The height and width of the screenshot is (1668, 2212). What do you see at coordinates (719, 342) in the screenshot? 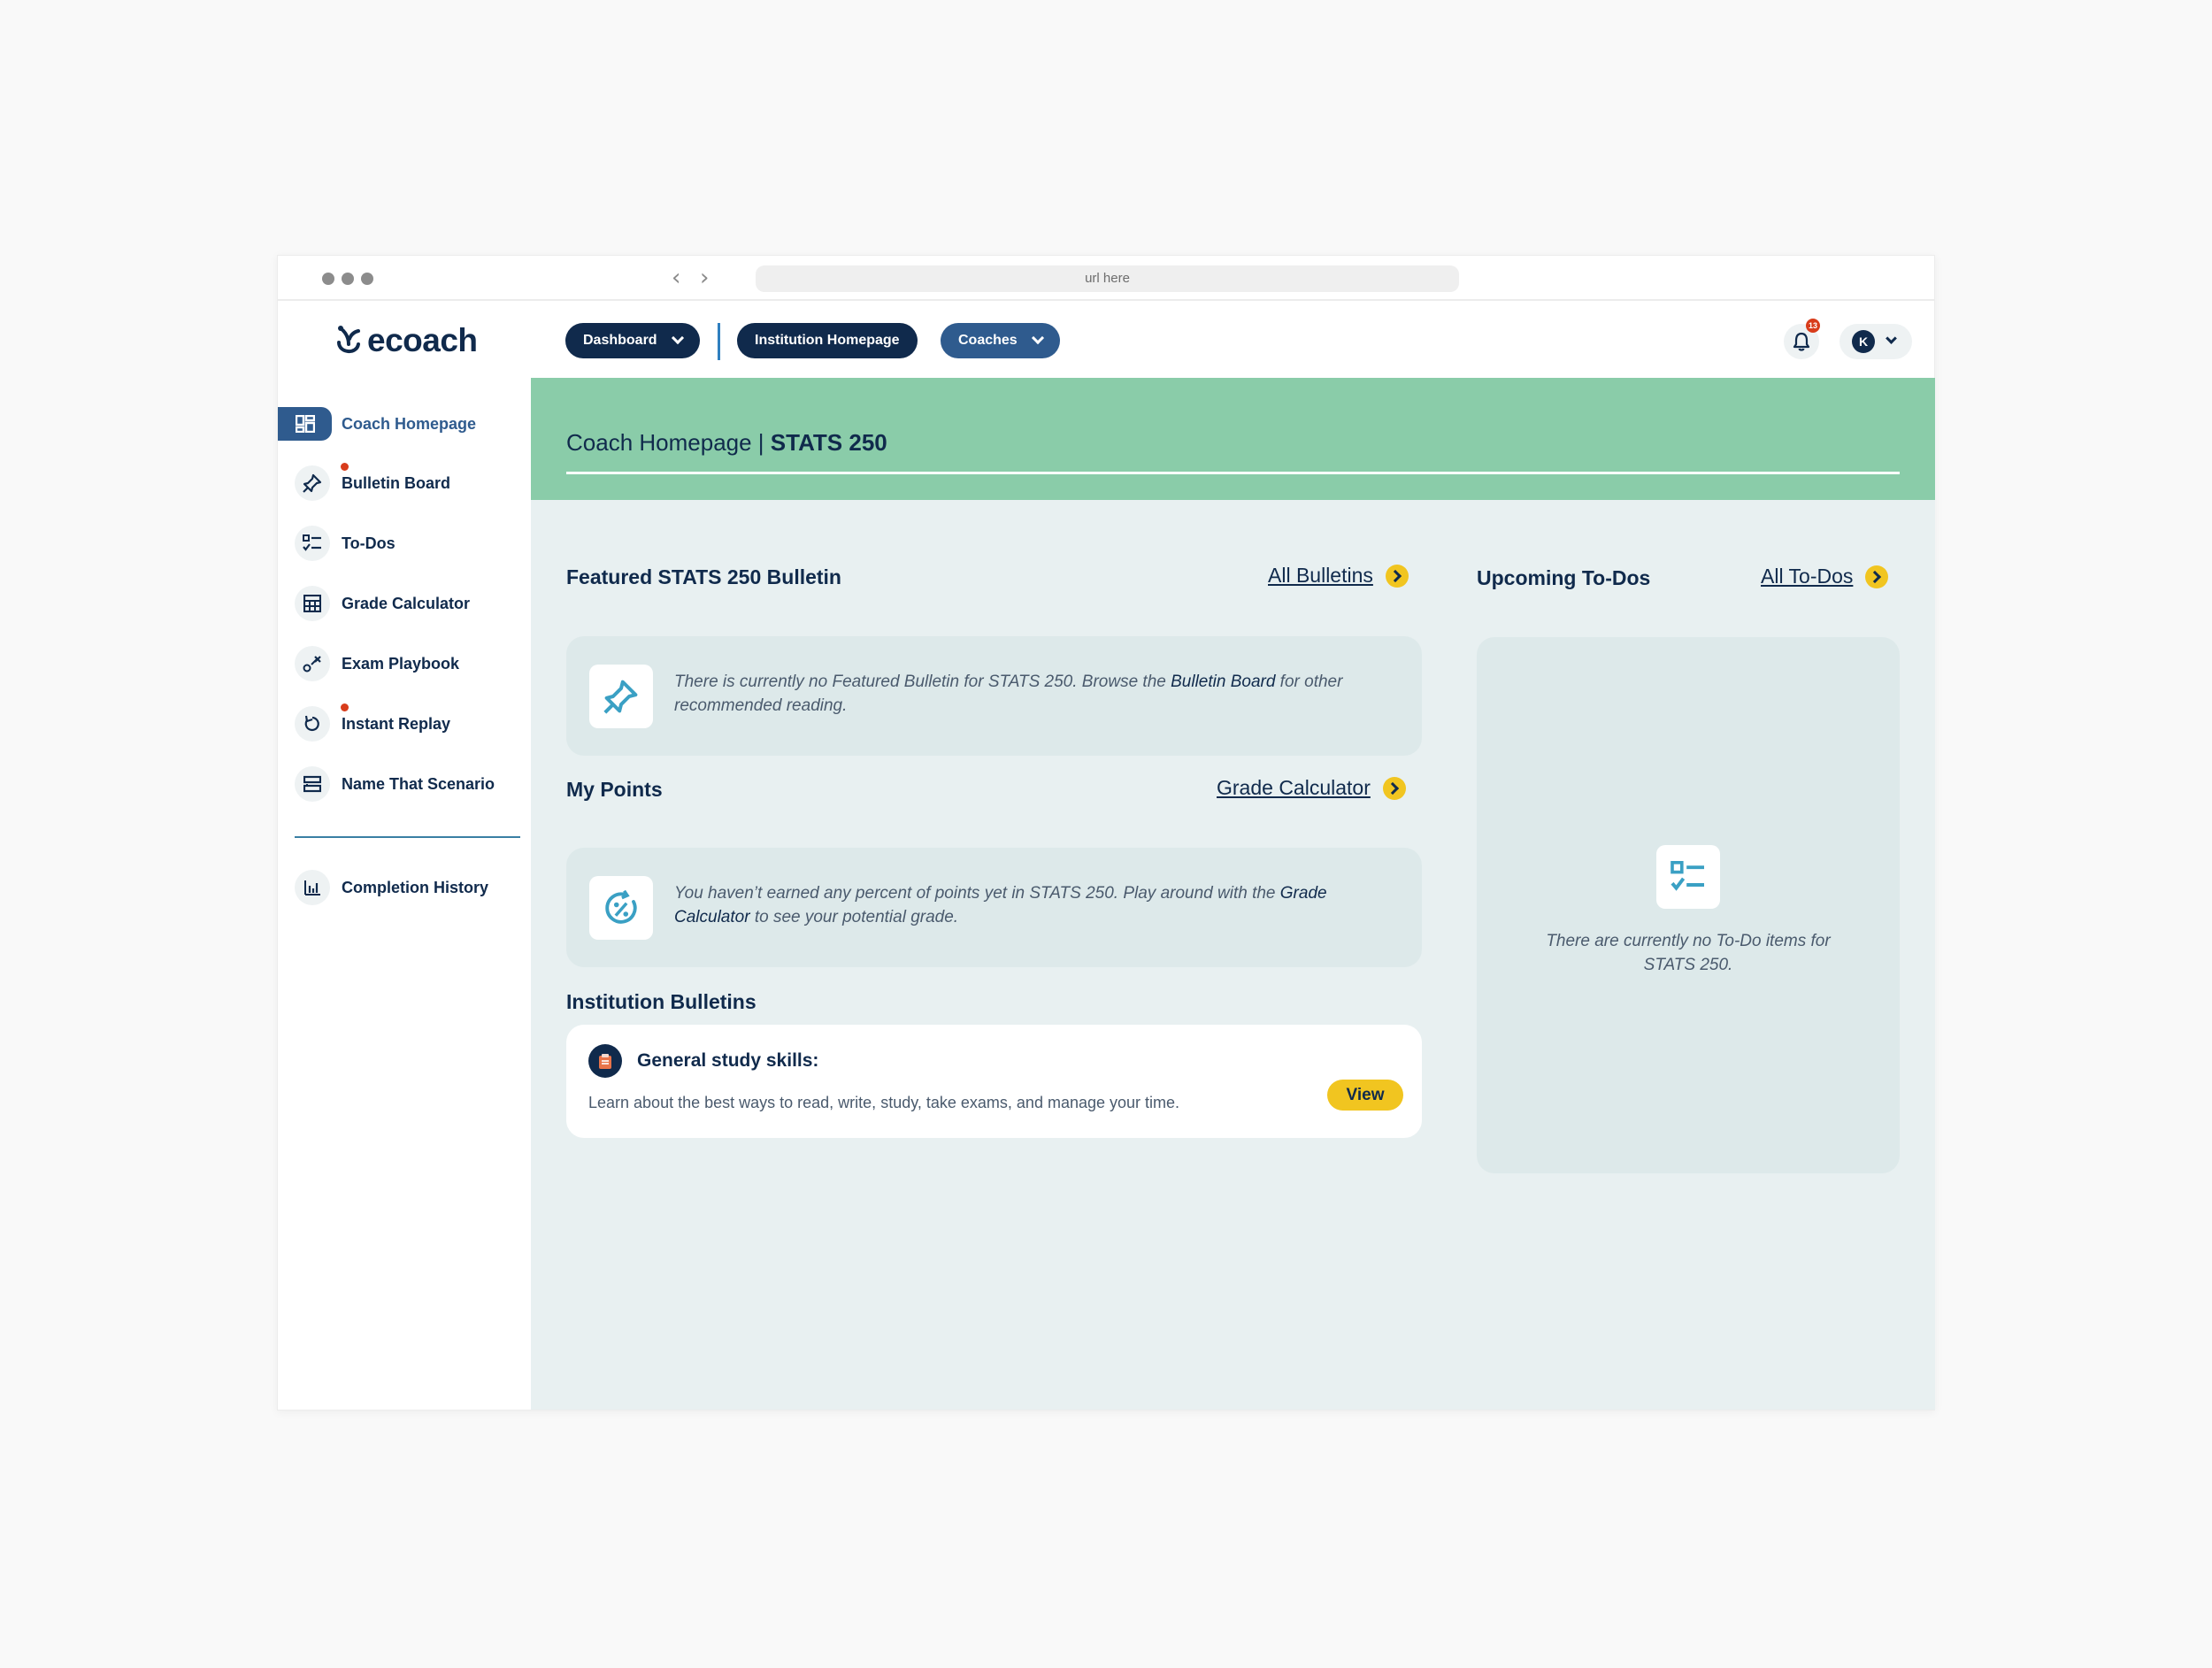
I see `nav-divider` at bounding box center [719, 342].